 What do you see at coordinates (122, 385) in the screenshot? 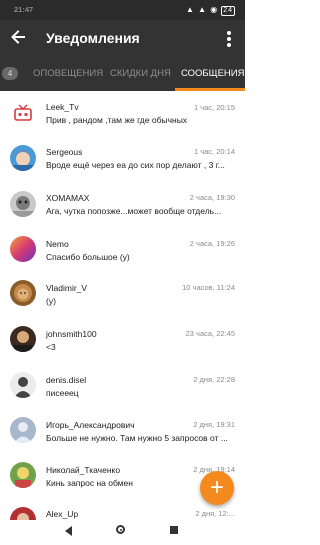
I see `message-item-denis-disel: denis.disel 2 дня, 22:28 писееец` at bounding box center [122, 385].